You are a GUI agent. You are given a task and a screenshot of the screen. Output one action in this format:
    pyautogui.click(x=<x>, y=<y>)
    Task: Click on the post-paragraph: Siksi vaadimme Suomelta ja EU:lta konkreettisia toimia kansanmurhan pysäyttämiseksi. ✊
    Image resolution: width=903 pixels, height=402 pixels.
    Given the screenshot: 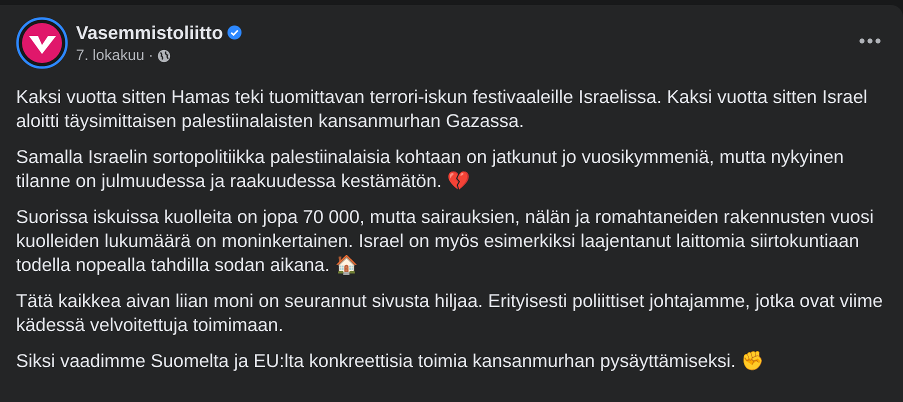 What is the action you would take?
    pyautogui.click(x=390, y=360)
    